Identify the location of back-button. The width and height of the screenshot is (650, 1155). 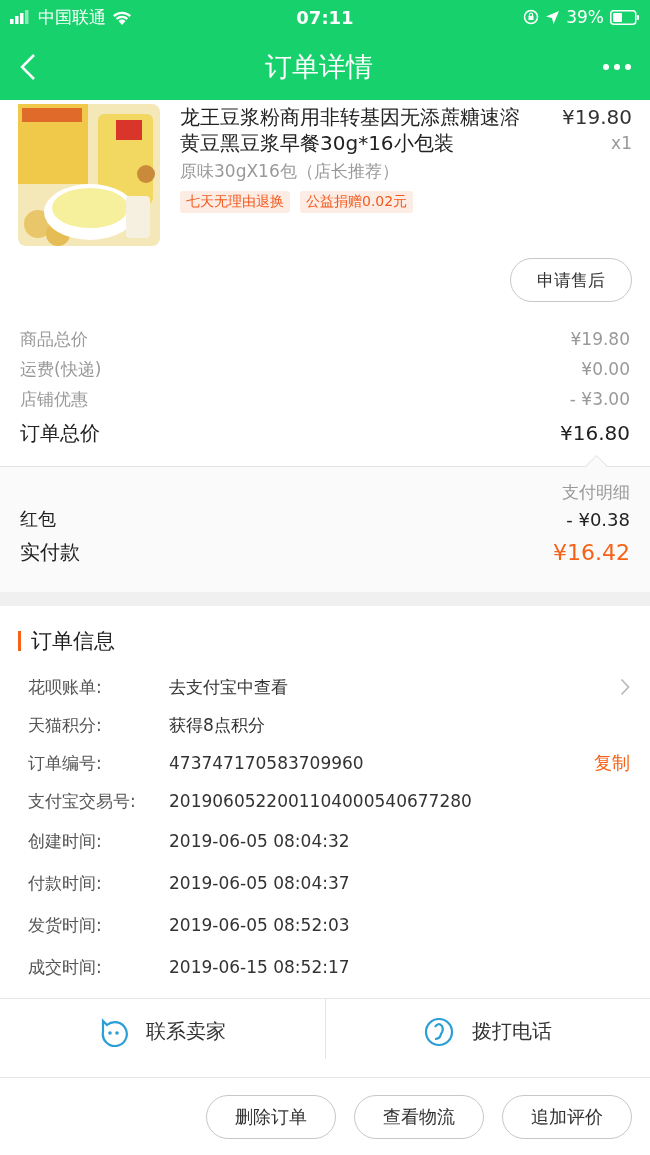
(28, 67).